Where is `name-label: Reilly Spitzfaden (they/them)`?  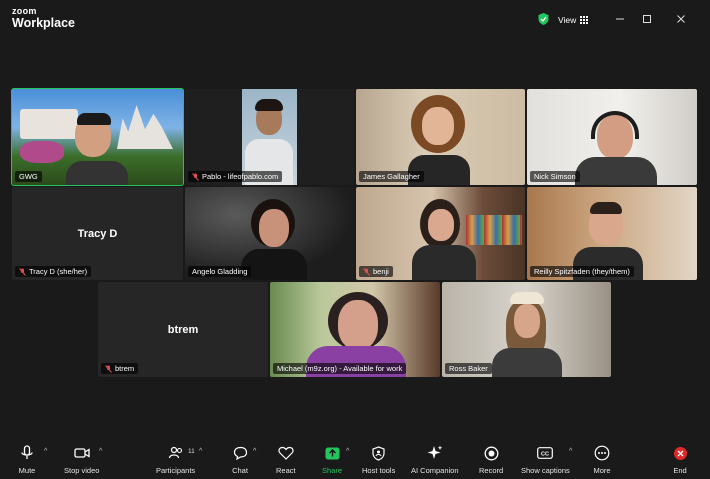
name-label: Reilly Spitzfaden (they/them) is located at coordinates (582, 271).